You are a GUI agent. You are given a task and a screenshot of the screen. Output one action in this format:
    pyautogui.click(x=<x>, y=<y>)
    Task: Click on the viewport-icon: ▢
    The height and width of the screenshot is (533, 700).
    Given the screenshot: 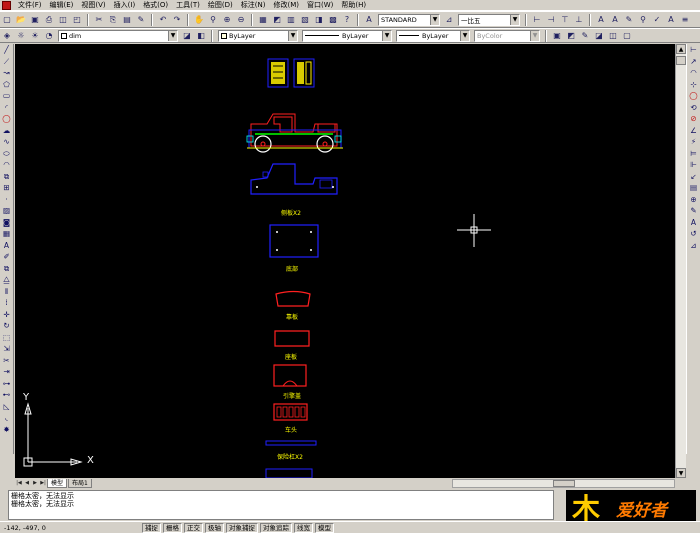 What is the action you would take?
    pyautogui.click(x=627, y=36)
    